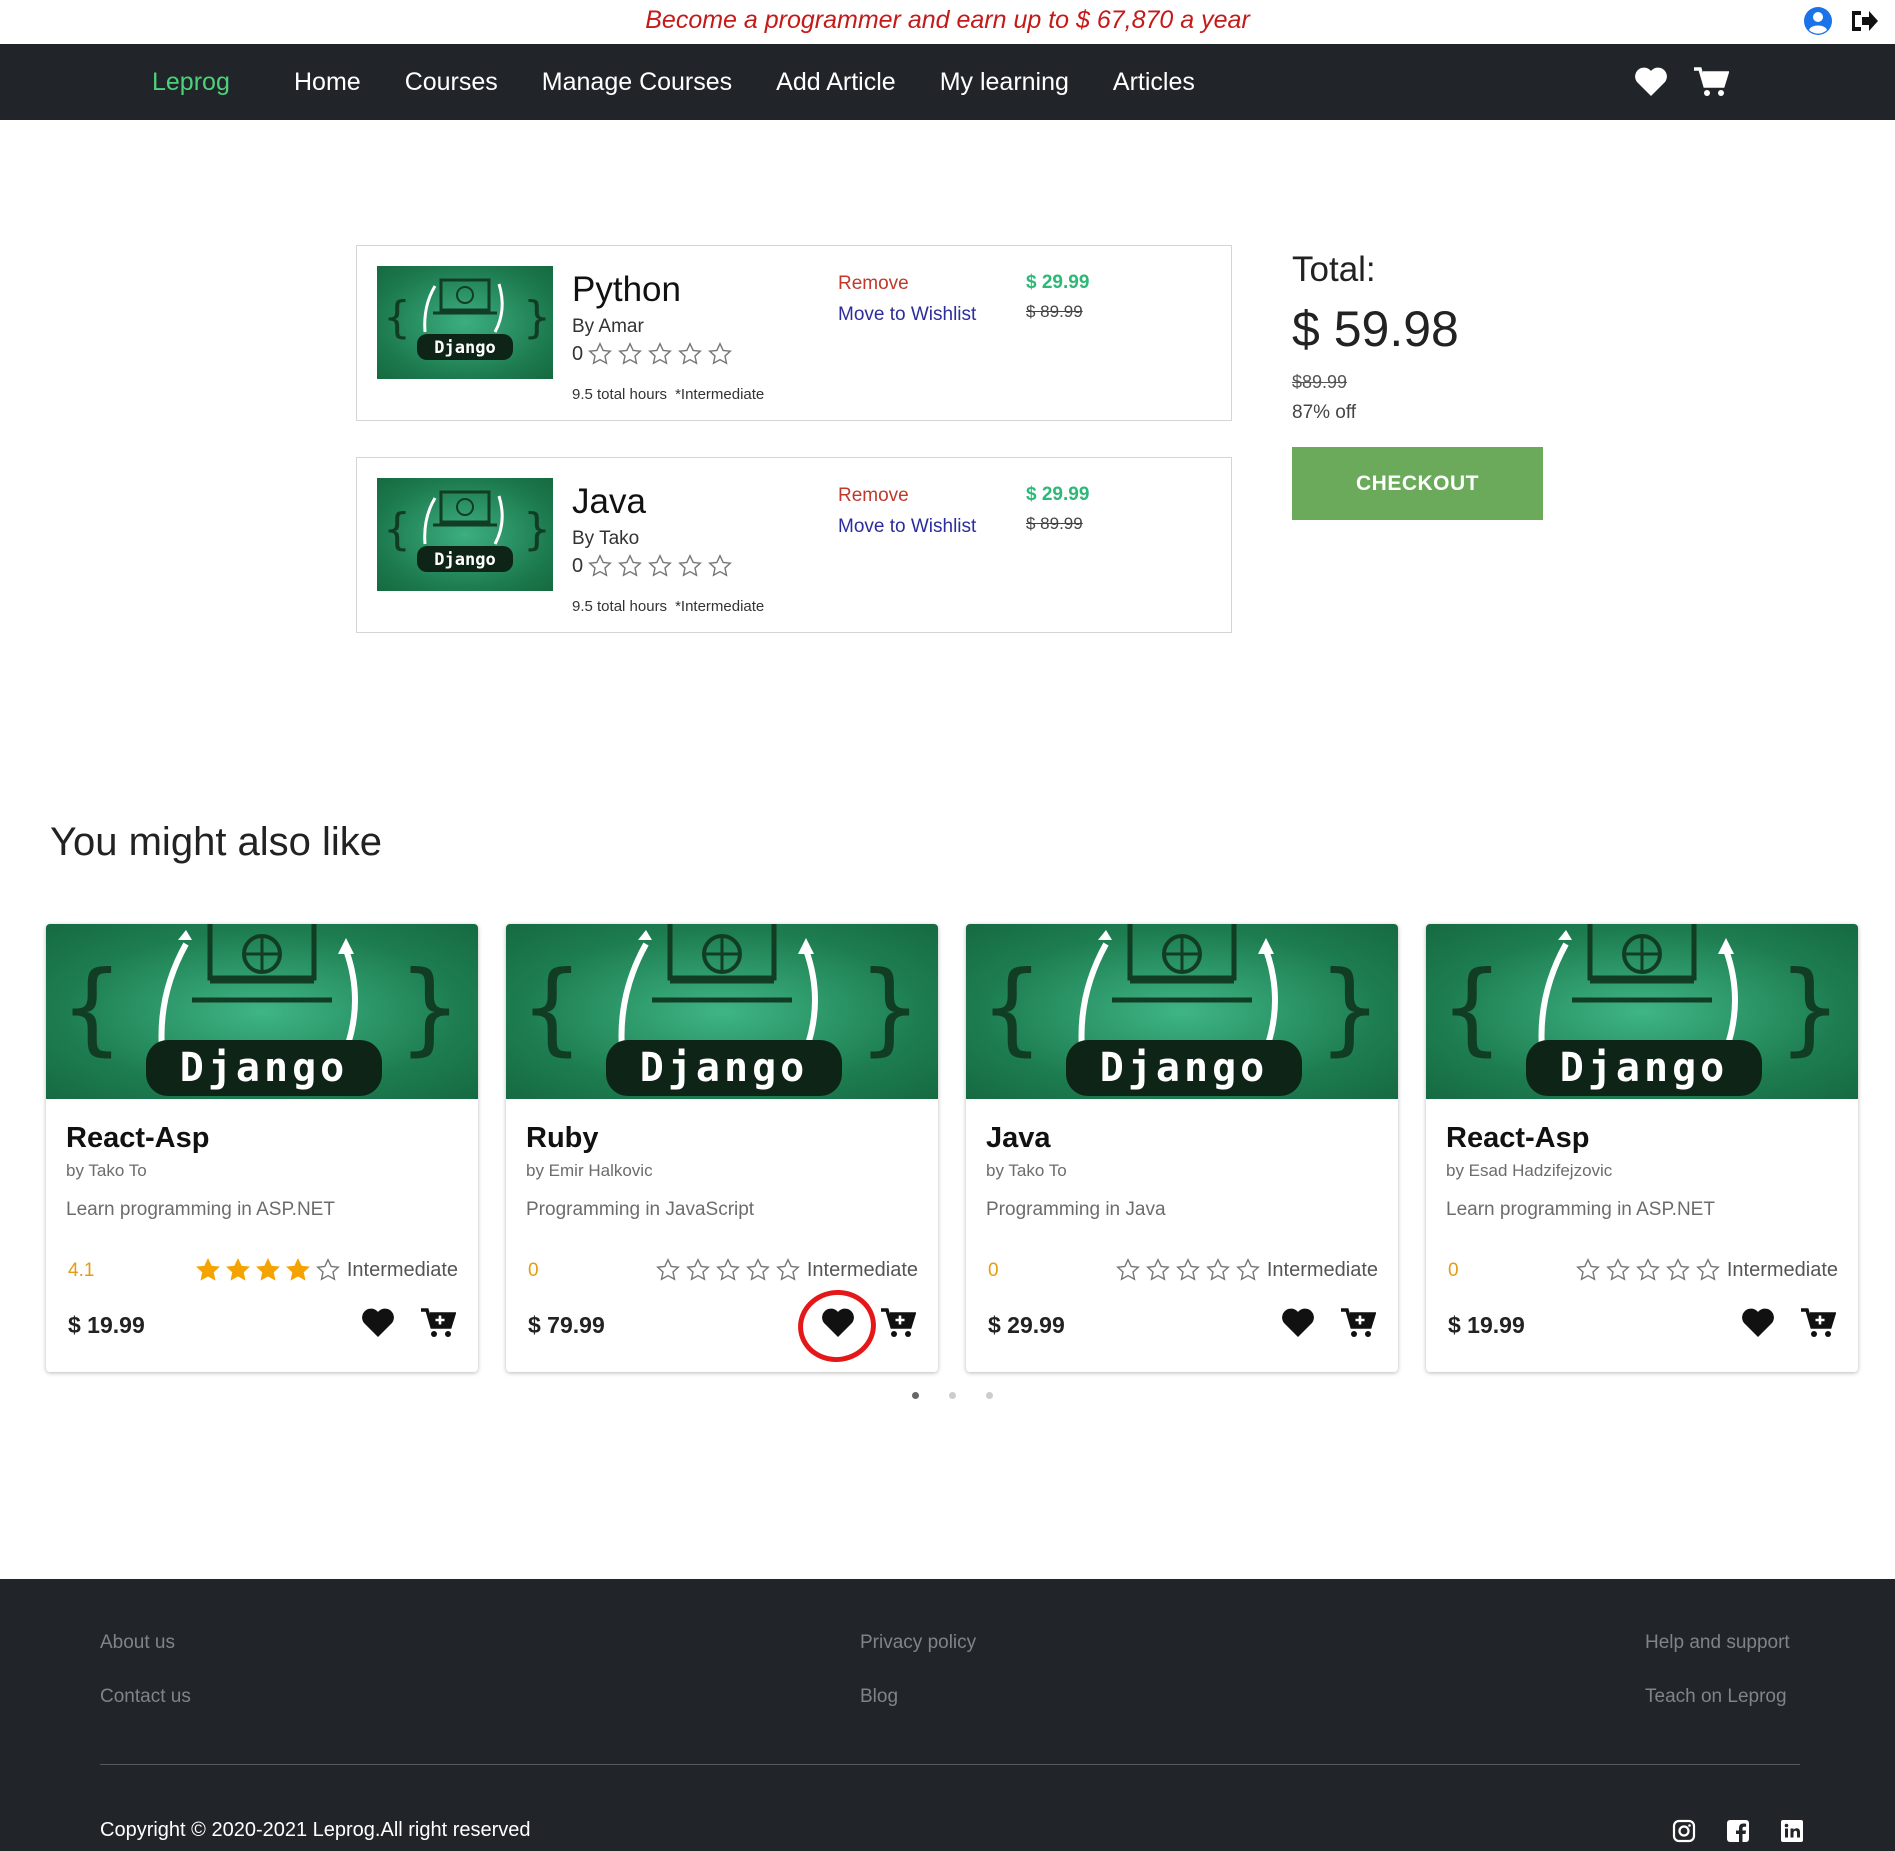 This screenshot has height=1851, width=1895. I want to click on shopping-cart-icon, so click(1711, 82).